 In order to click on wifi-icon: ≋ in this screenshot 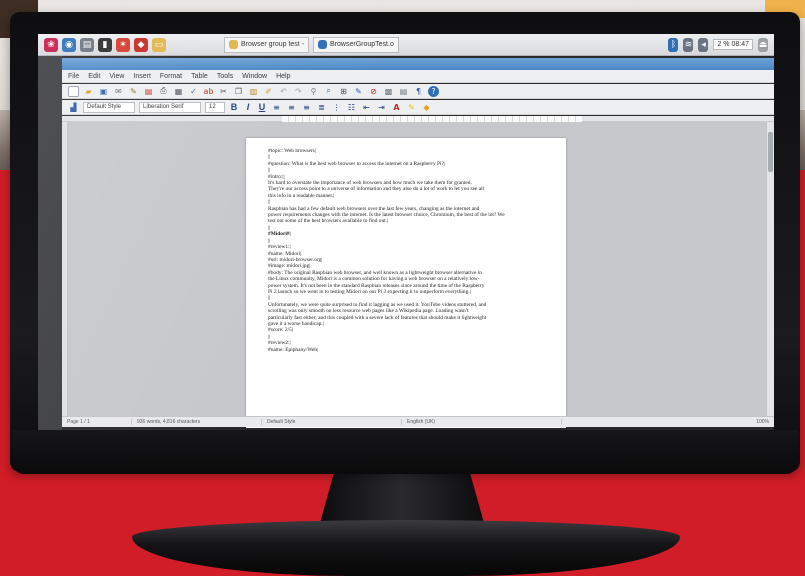, I will do `click(688, 44)`.